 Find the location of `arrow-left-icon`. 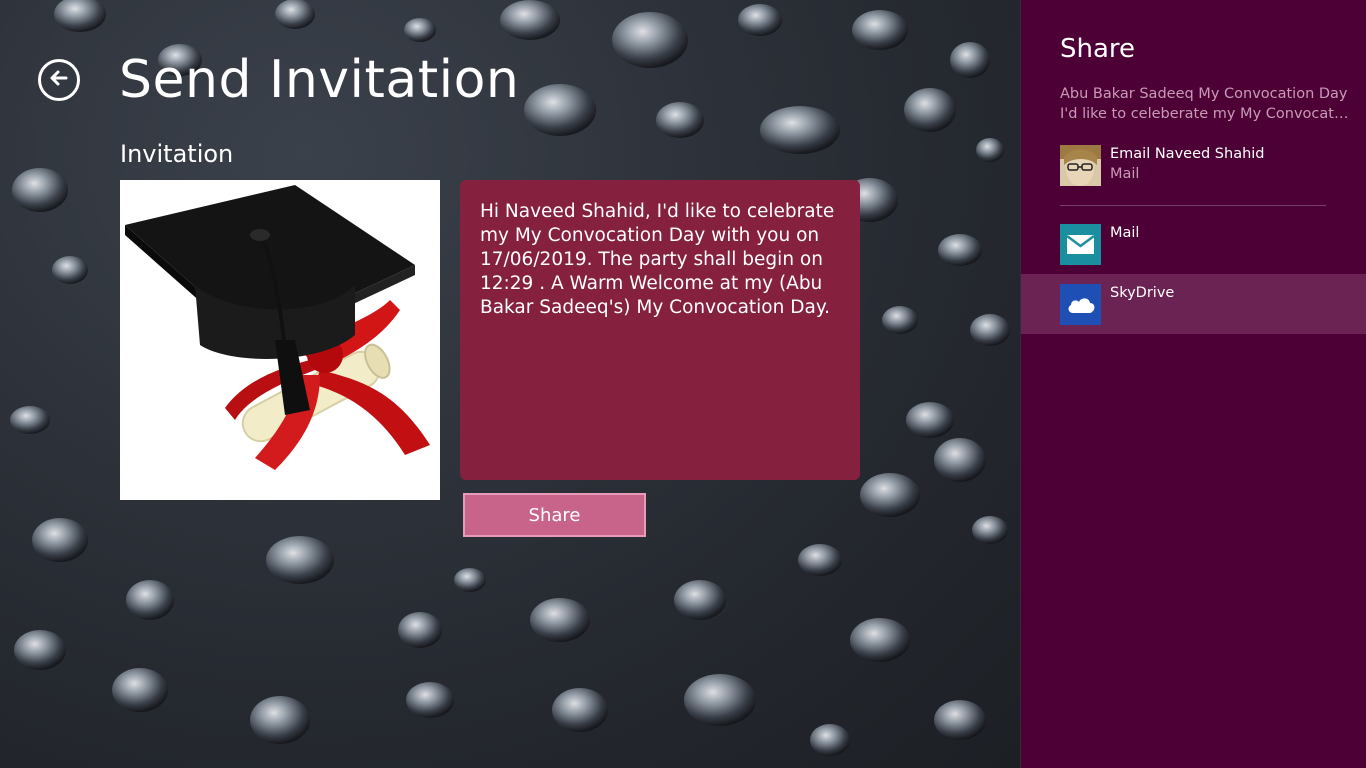

arrow-left-icon is located at coordinates (59, 80).